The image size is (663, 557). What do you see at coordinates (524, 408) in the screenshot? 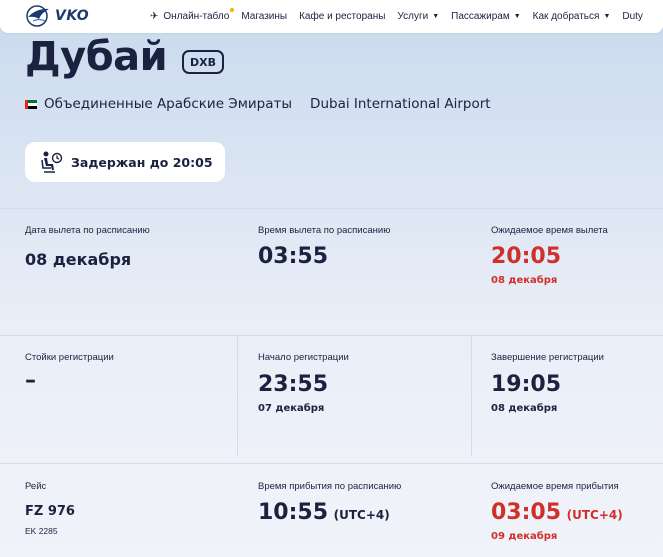
I see `checkin-end-date: 08 декабря` at bounding box center [524, 408].